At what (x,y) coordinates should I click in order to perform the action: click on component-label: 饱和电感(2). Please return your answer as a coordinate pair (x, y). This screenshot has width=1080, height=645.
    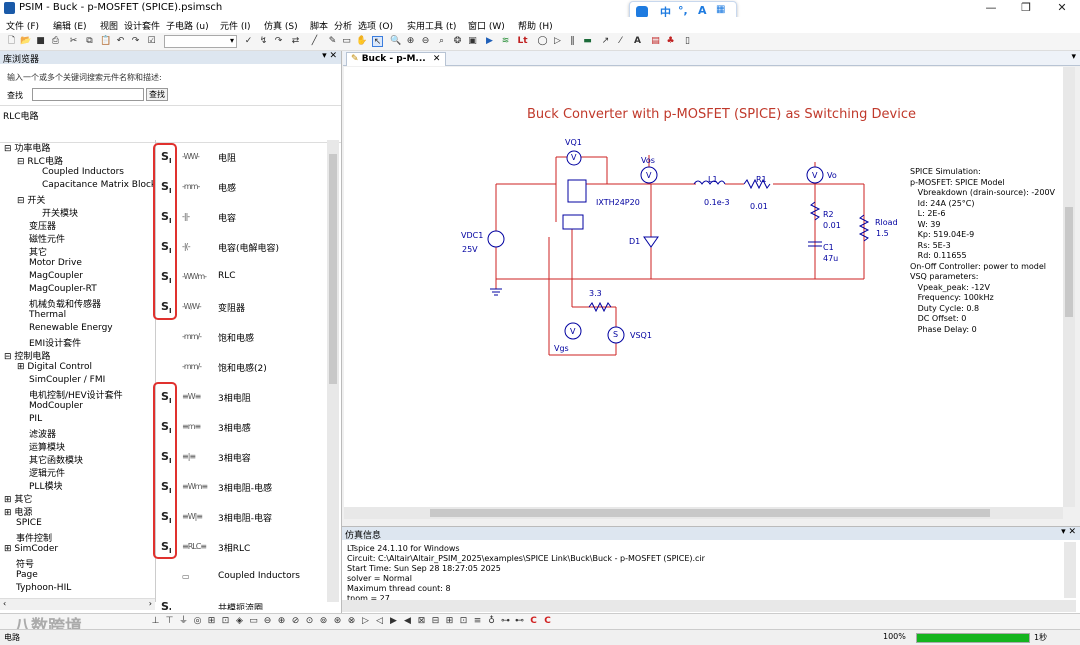
    Looking at the image, I should click on (242, 367).